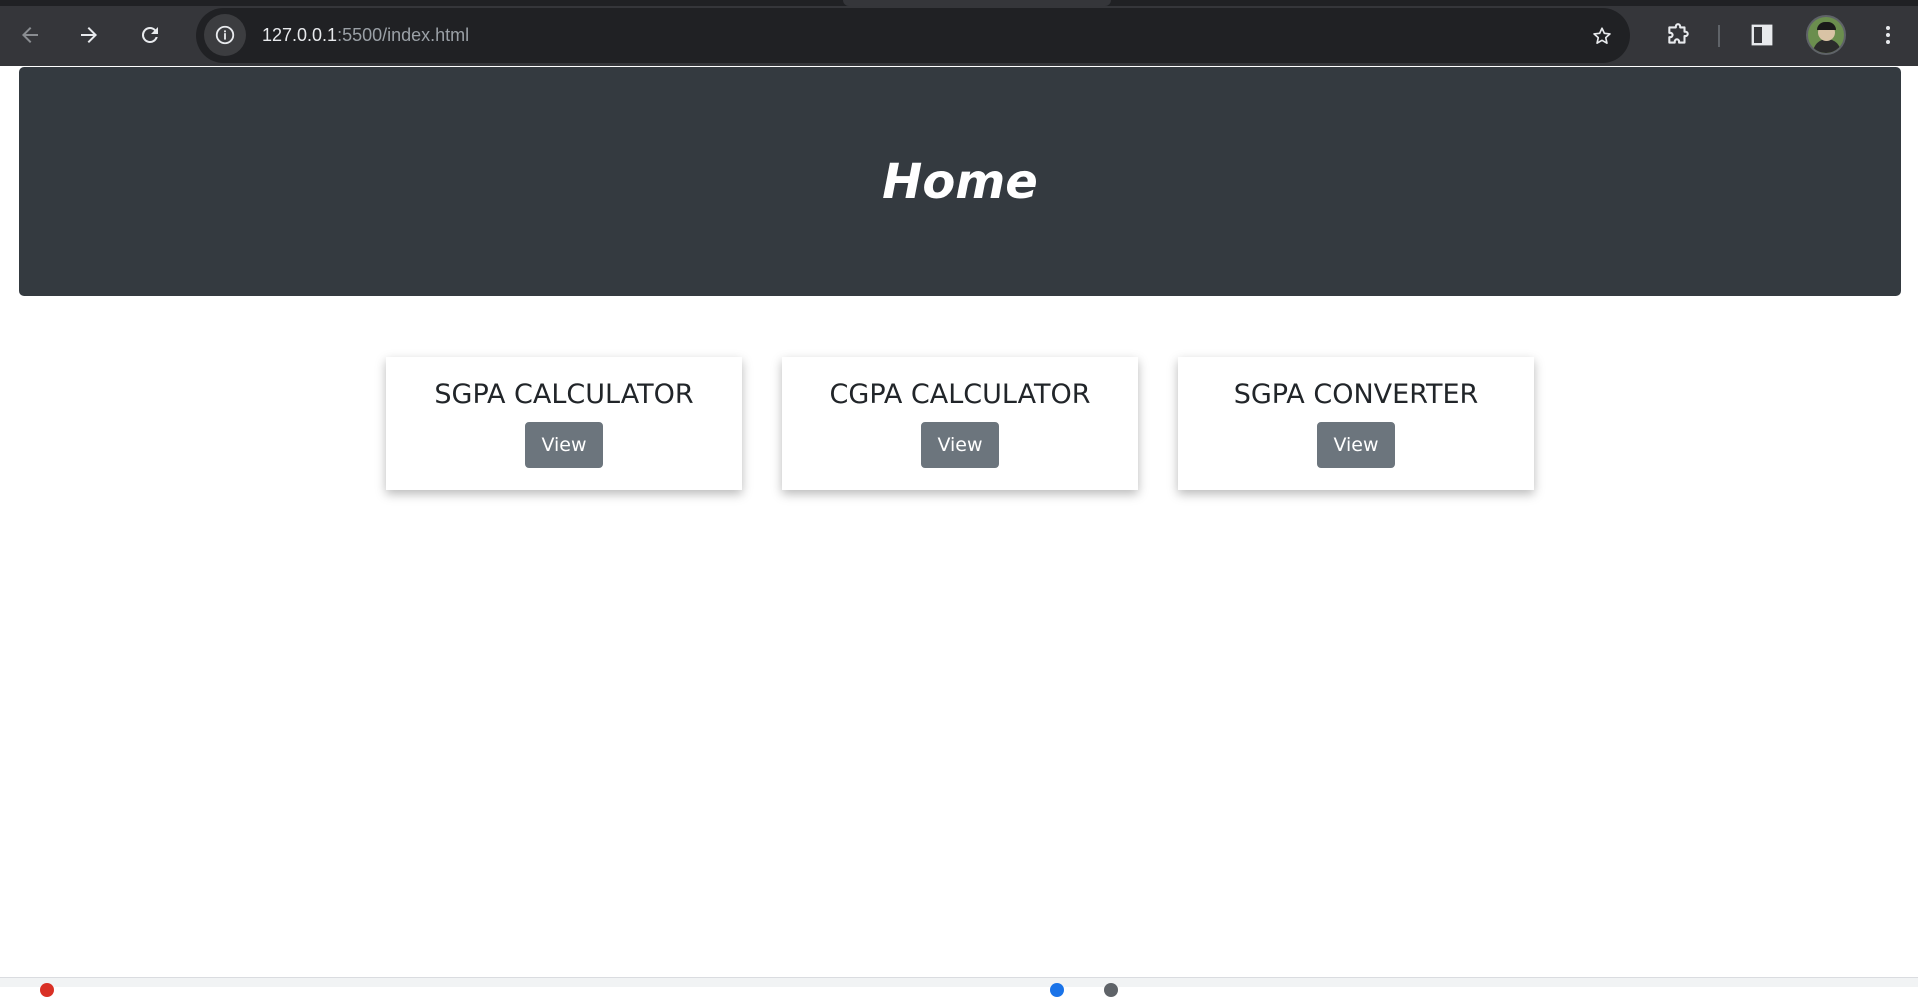 The height and width of the screenshot is (997, 1918). I want to click on browser-menu-button, so click(1888, 35).